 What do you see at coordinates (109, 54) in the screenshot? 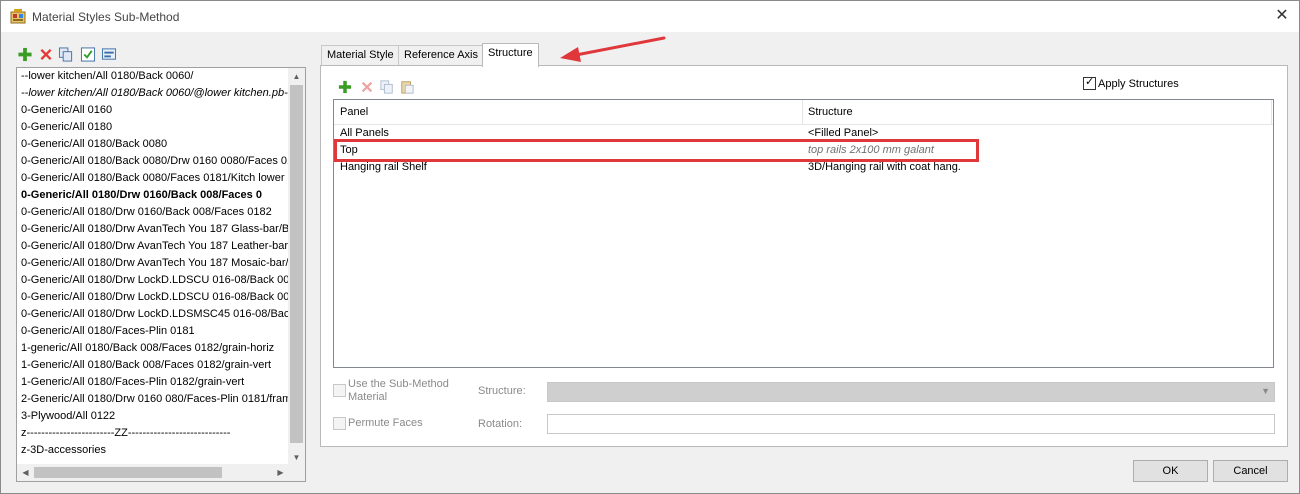
I see `properties-icon` at bounding box center [109, 54].